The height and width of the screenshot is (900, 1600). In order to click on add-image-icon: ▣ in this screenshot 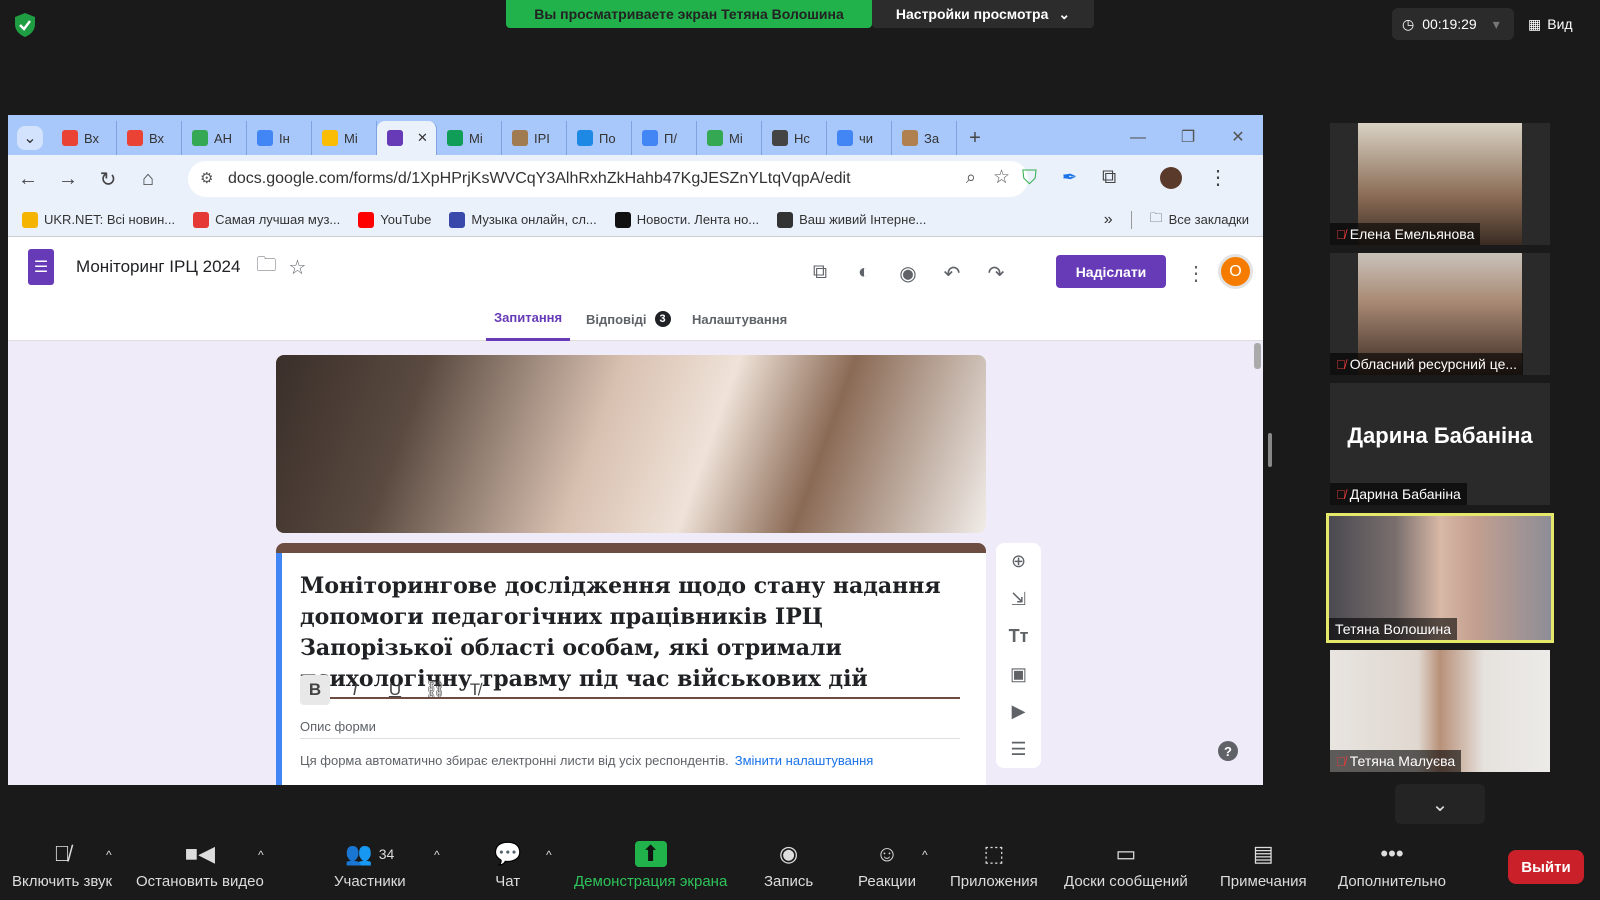, I will do `click(1018, 674)`.